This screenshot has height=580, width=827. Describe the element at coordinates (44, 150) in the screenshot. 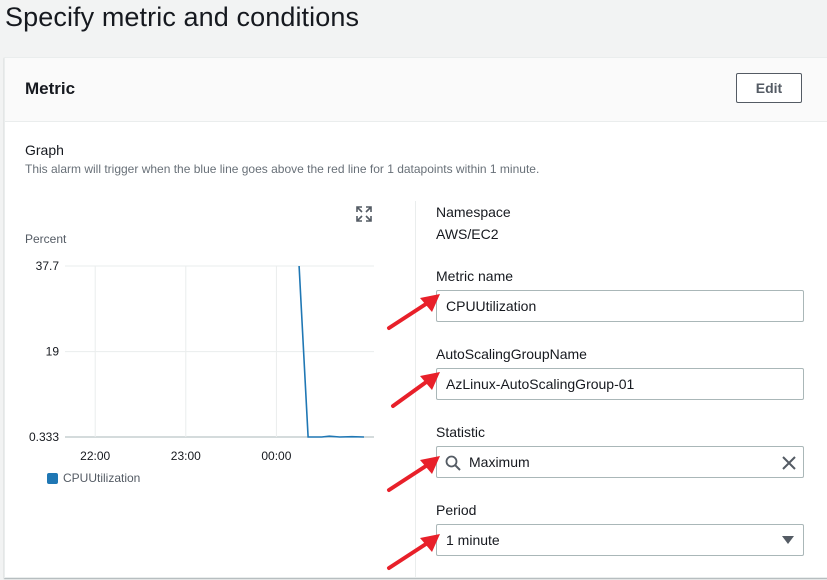

I see `graph-title: Graph` at that location.